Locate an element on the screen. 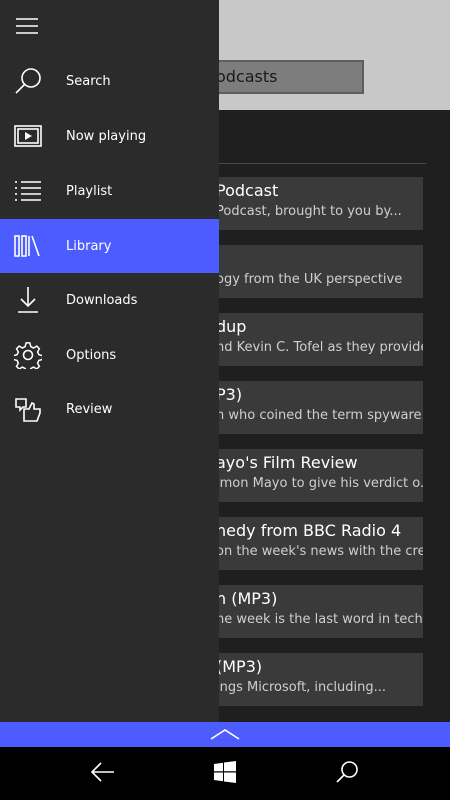  podcast-title: Podcast is located at coordinates (247, 190).